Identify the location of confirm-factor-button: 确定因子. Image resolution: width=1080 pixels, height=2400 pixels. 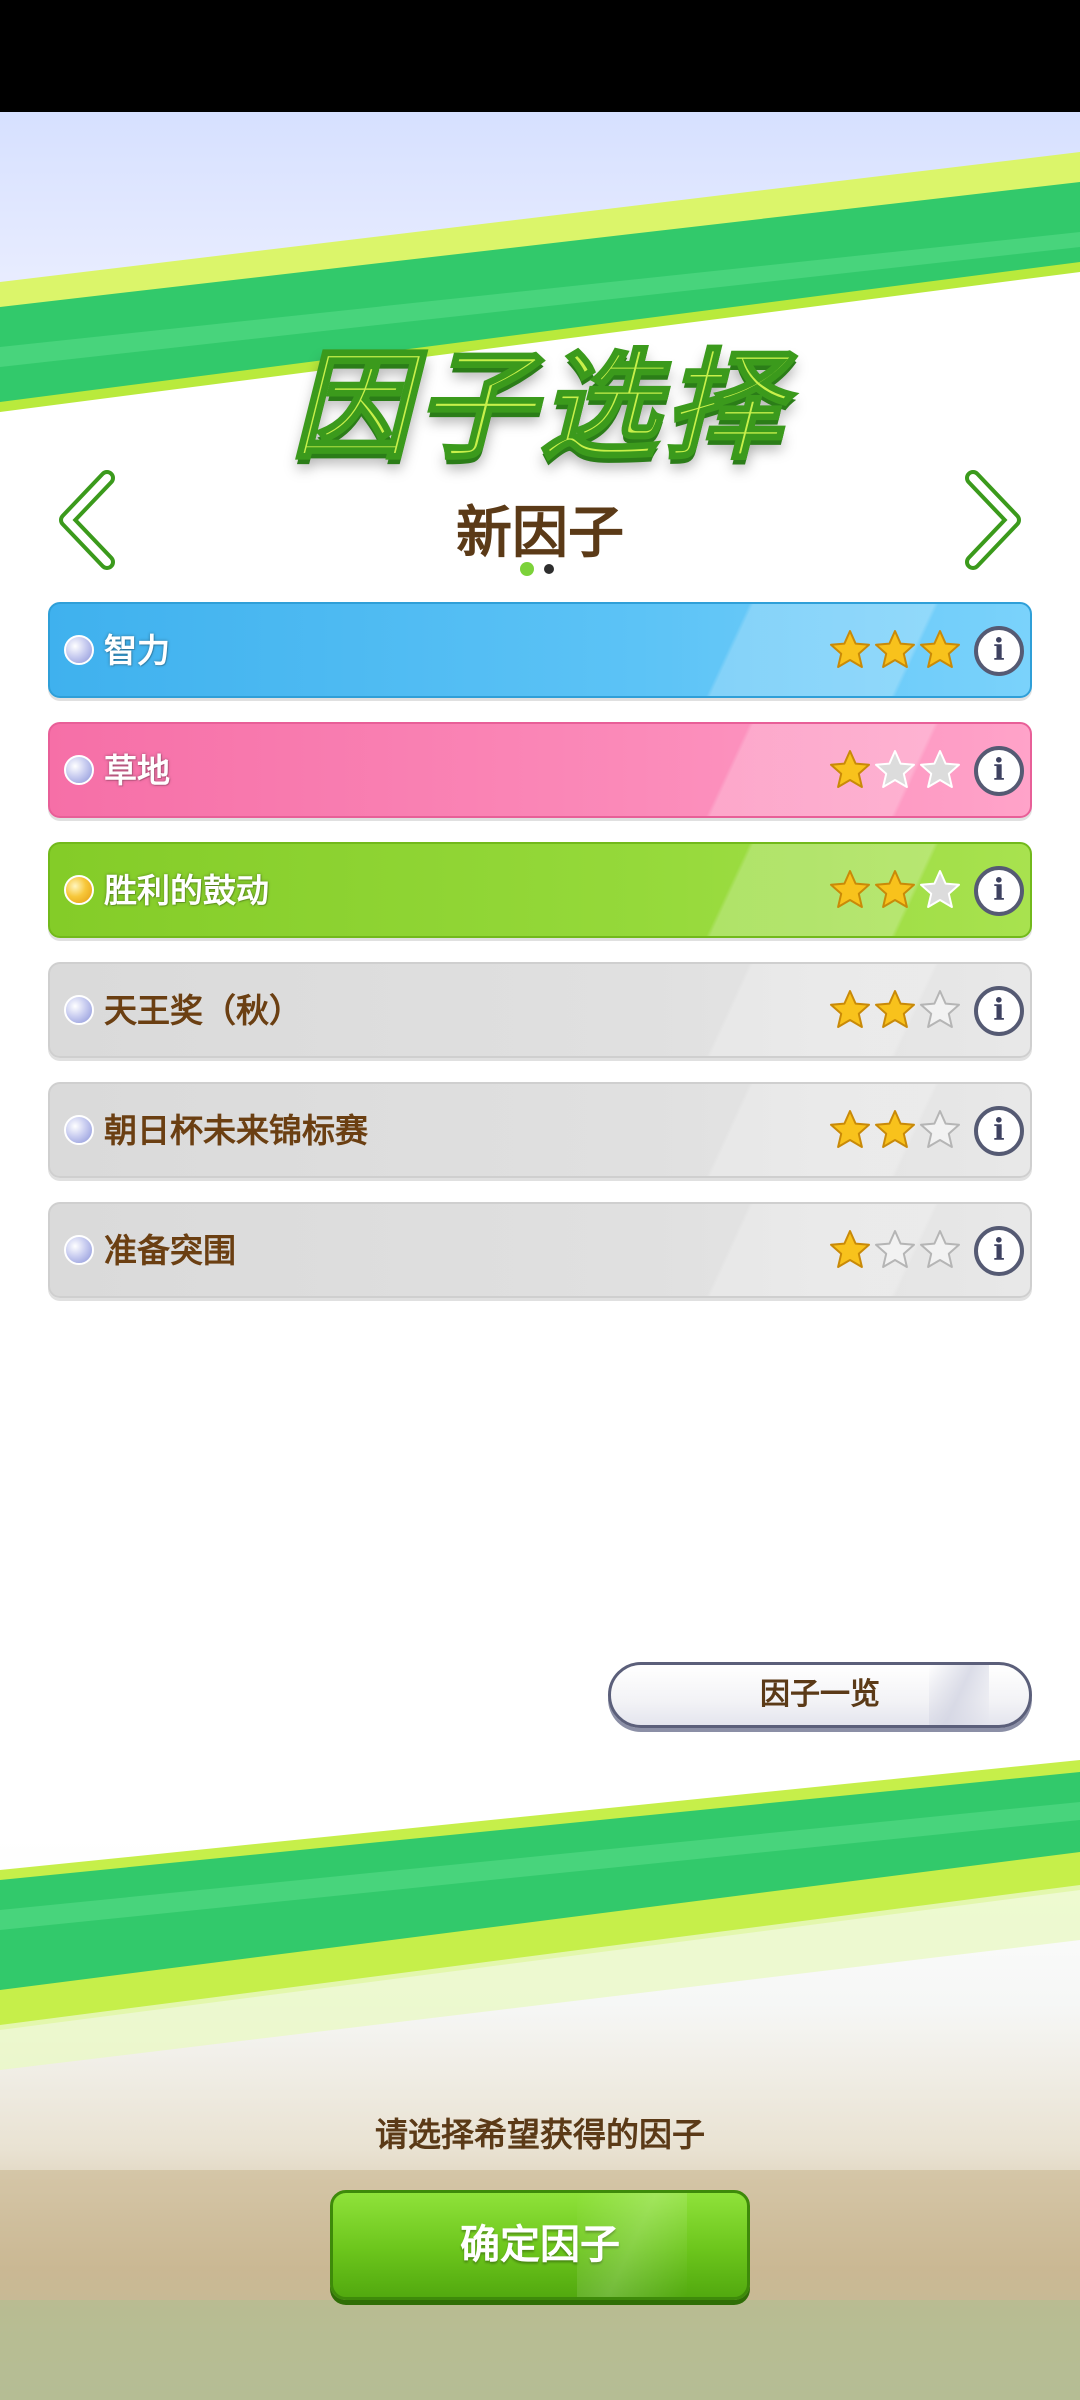
(540, 2245).